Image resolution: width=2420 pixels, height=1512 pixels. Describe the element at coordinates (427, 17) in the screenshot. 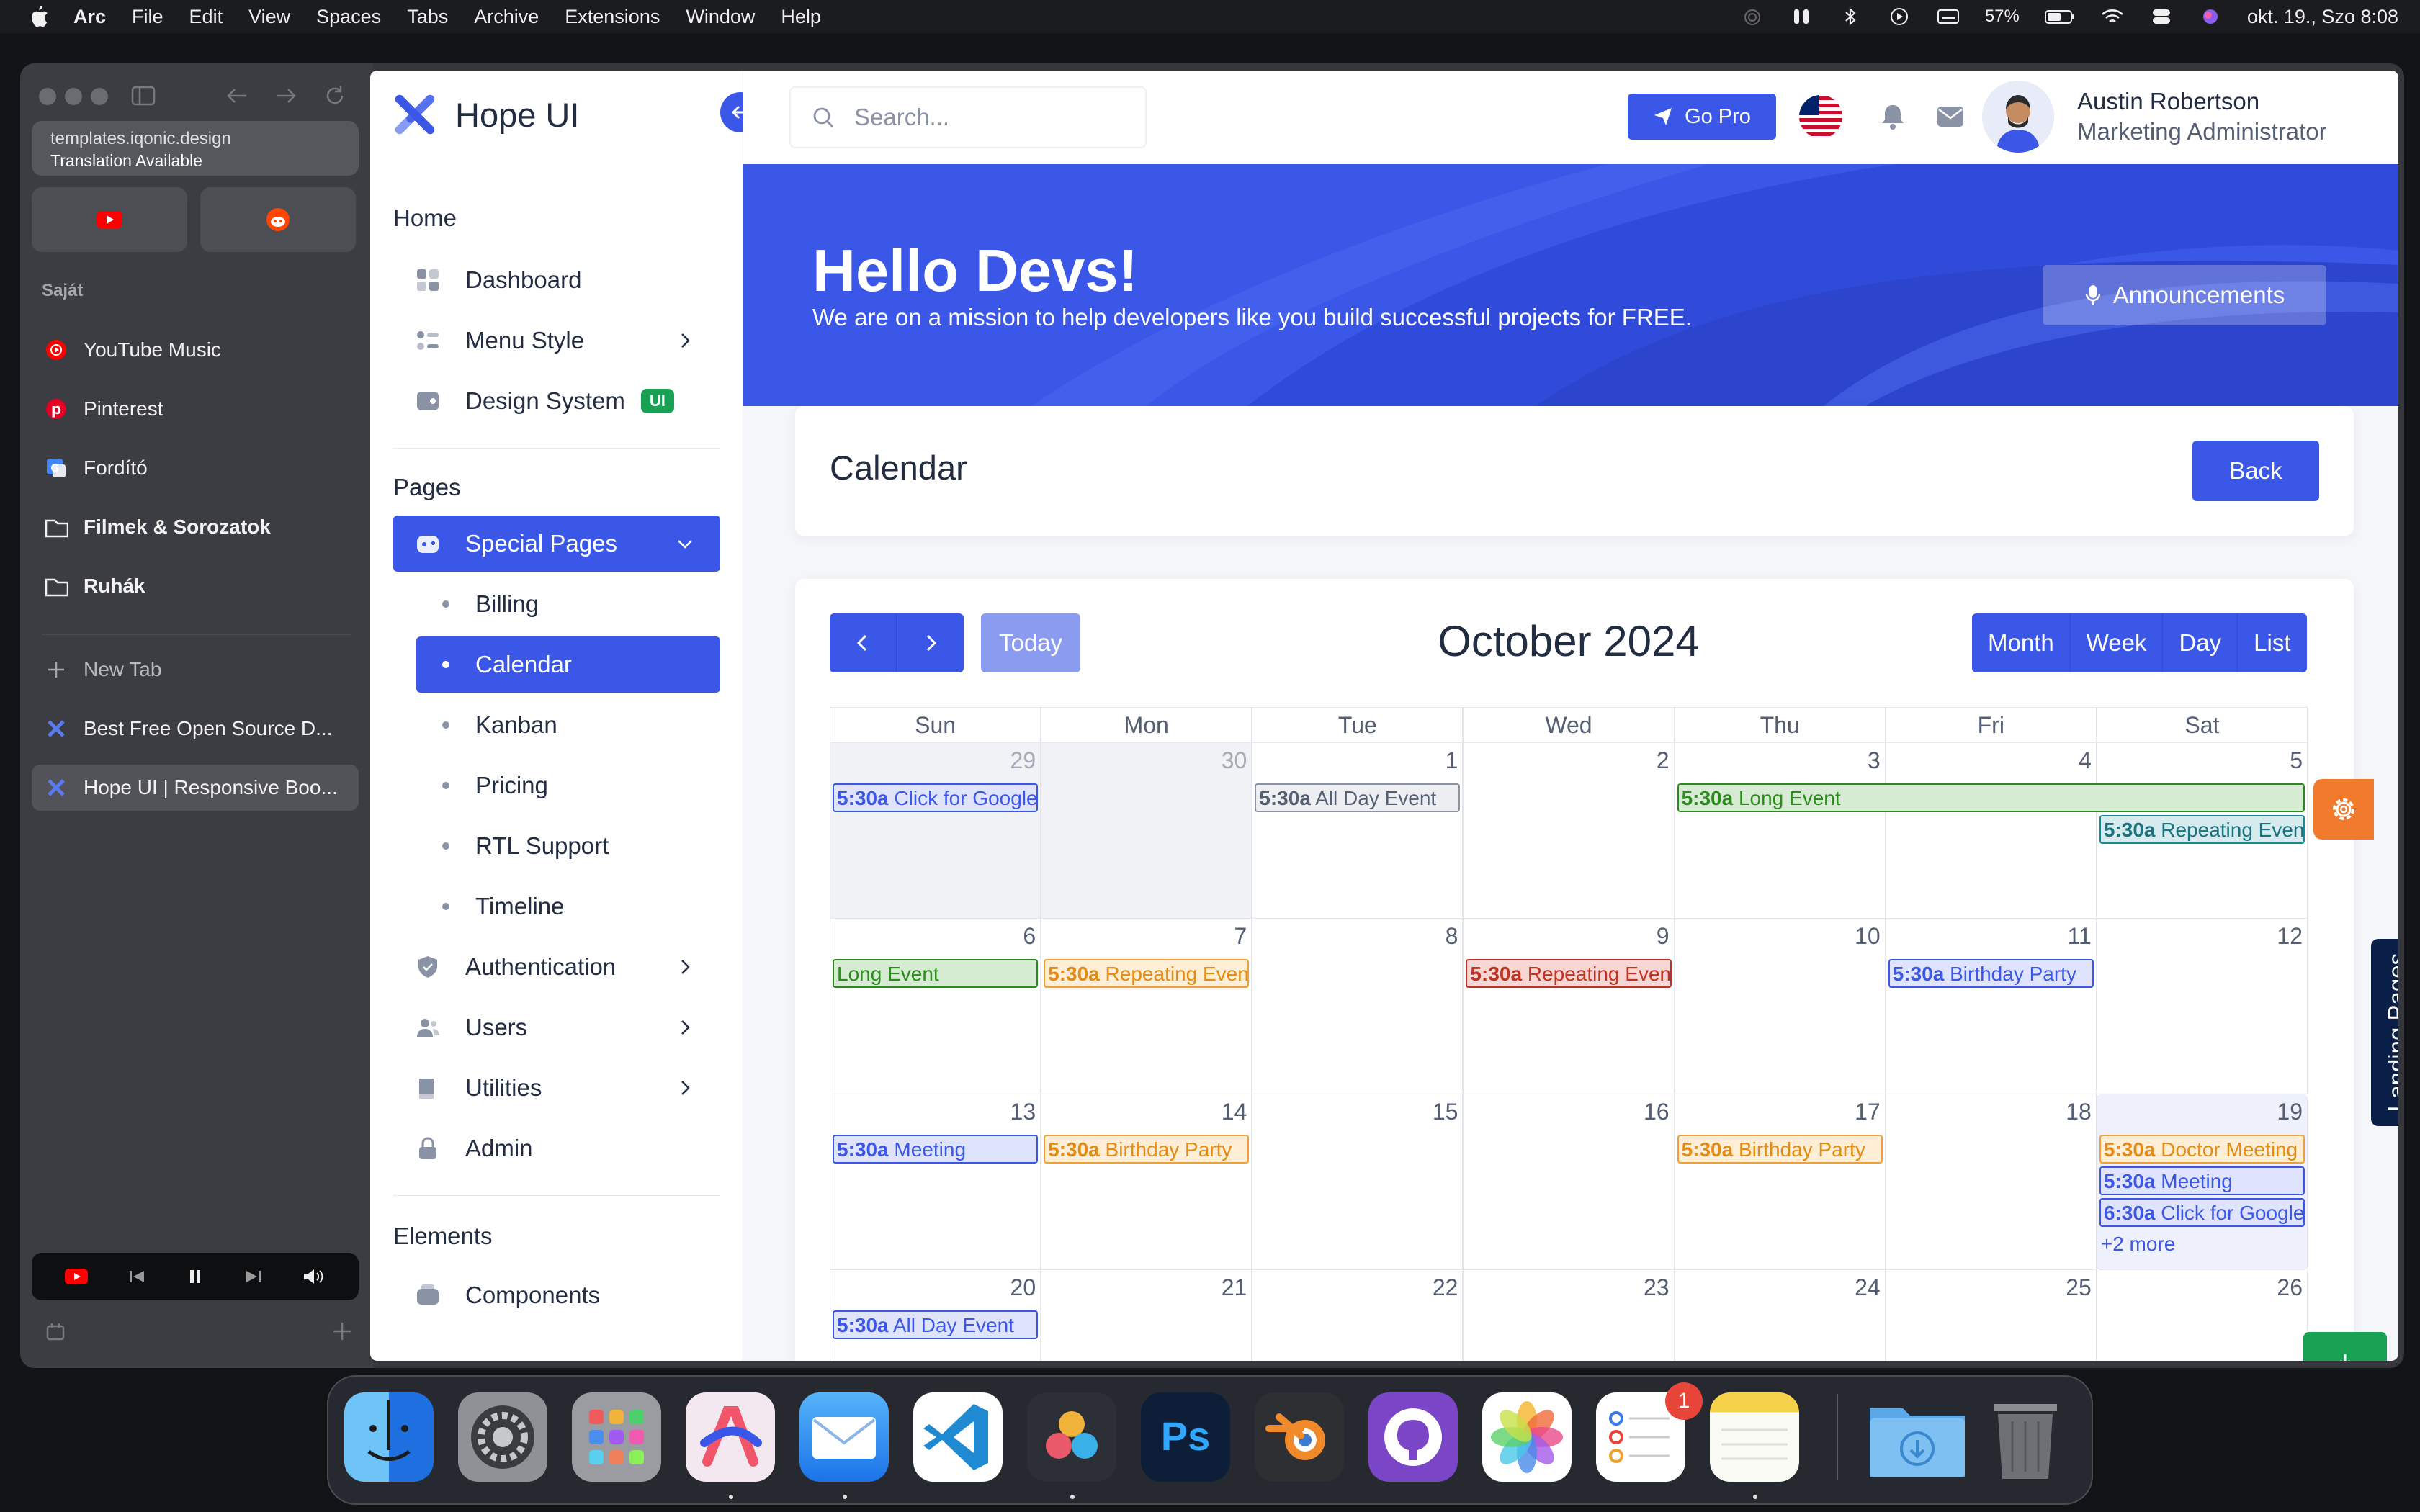

I see `menu-tabs: Tabs` at that location.